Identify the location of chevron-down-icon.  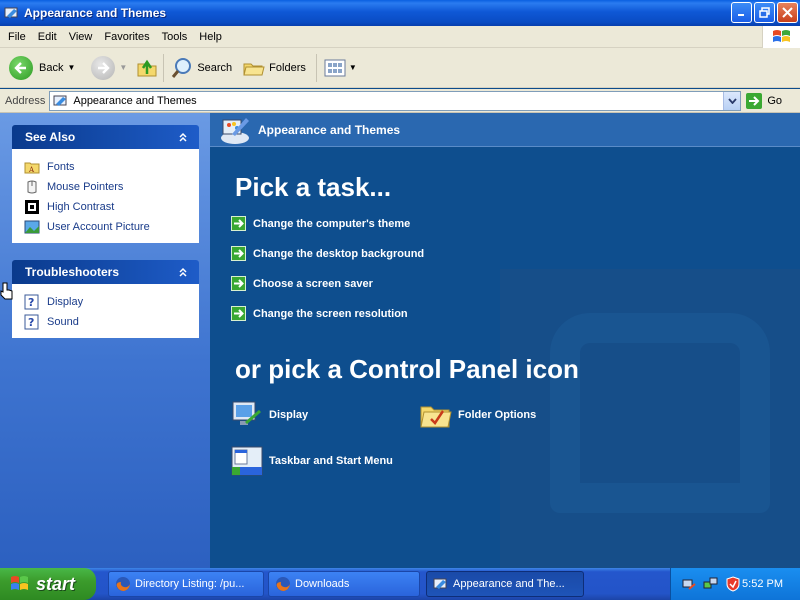
(732, 100).